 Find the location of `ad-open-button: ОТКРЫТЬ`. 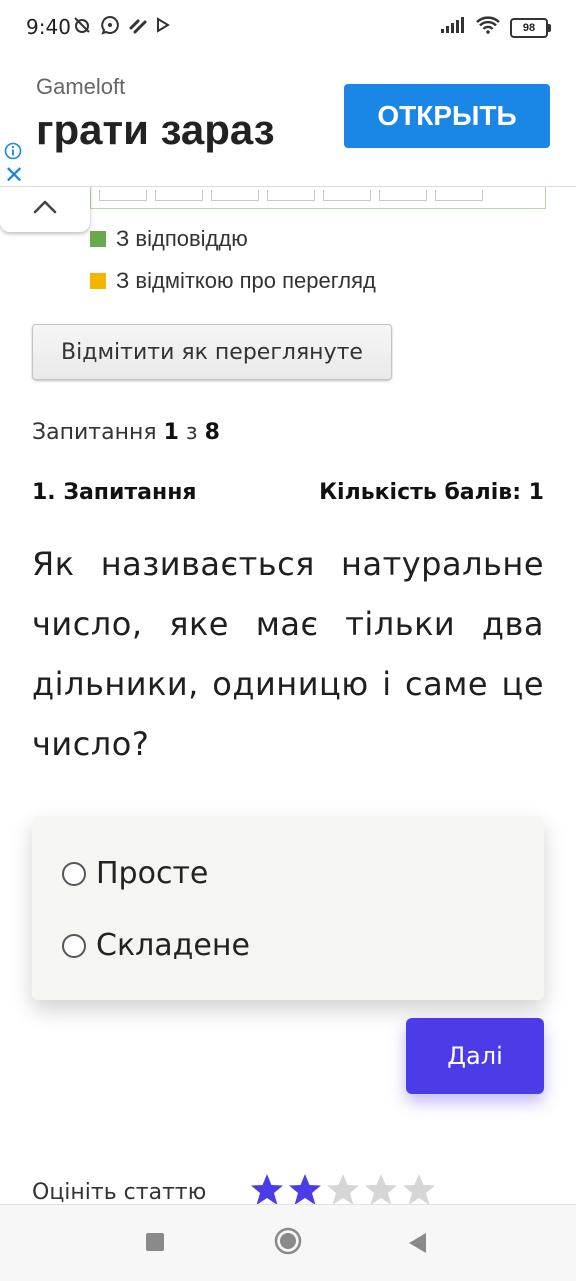

ad-open-button: ОТКРЫТЬ is located at coordinates (447, 116).